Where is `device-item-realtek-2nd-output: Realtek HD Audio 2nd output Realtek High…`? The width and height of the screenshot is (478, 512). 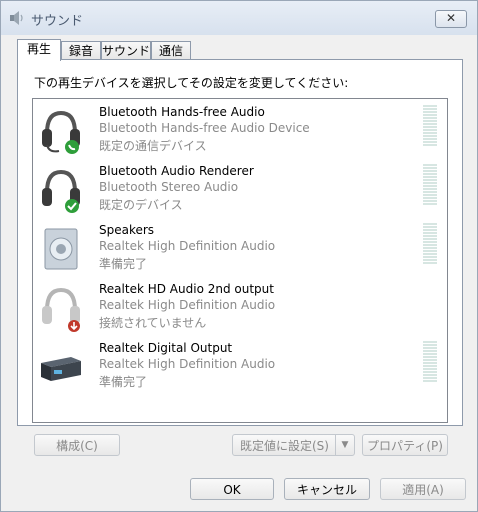
device-item-realtek-2nd-output: Realtek HD Audio 2nd output Realtek High… is located at coordinates (240, 307).